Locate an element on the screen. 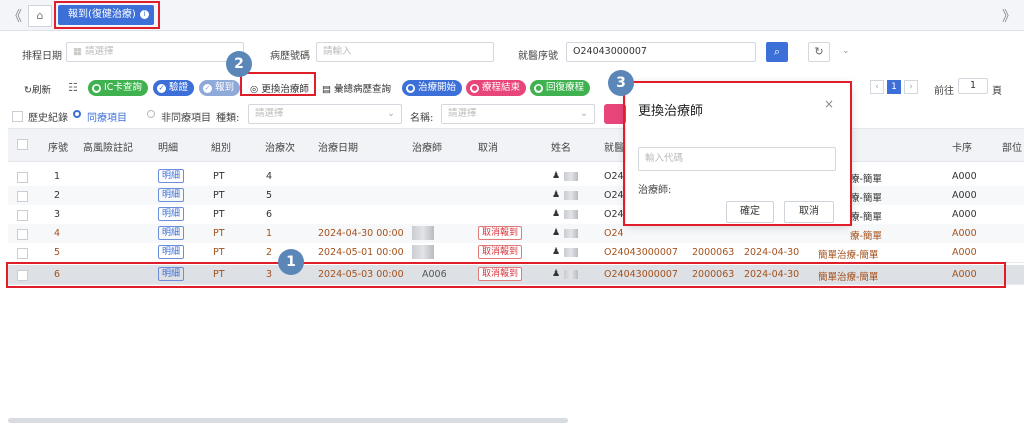 This screenshot has width=1024, height=440. search-icon: ⌕ is located at coordinates (777, 51).